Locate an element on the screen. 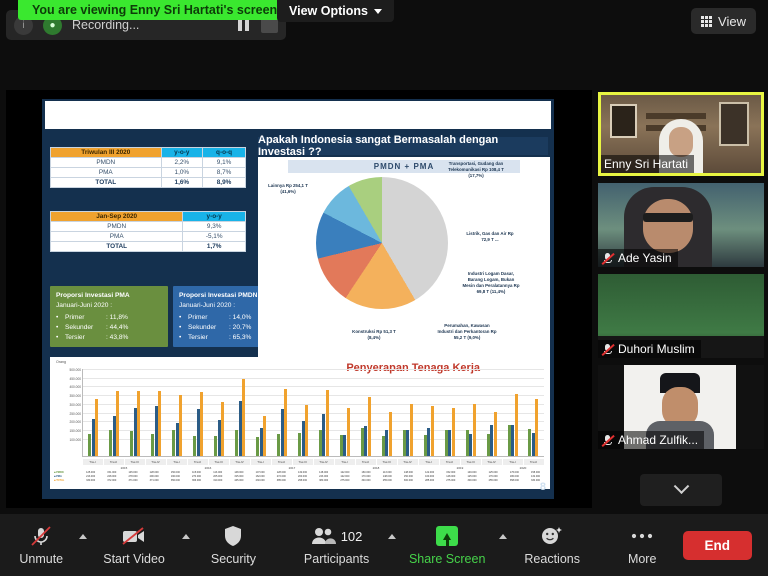  more-label: More is located at coordinates (642, 559).